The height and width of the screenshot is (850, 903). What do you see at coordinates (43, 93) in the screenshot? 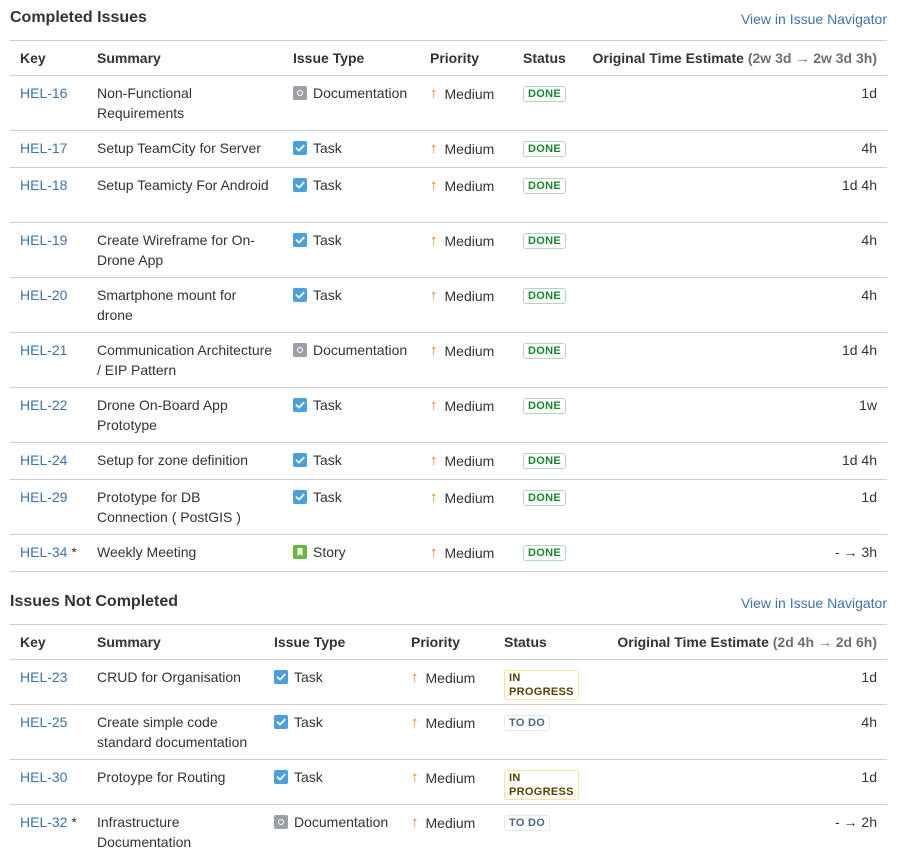
I see `issue-key-link: HEL-16` at bounding box center [43, 93].